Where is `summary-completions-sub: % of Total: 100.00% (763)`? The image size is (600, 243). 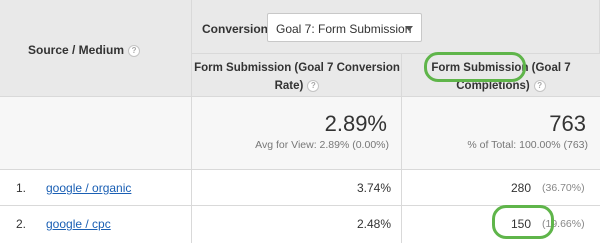
summary-completions-sub: % of Total: 100.00% (763) is located at coordinates (527, 145).